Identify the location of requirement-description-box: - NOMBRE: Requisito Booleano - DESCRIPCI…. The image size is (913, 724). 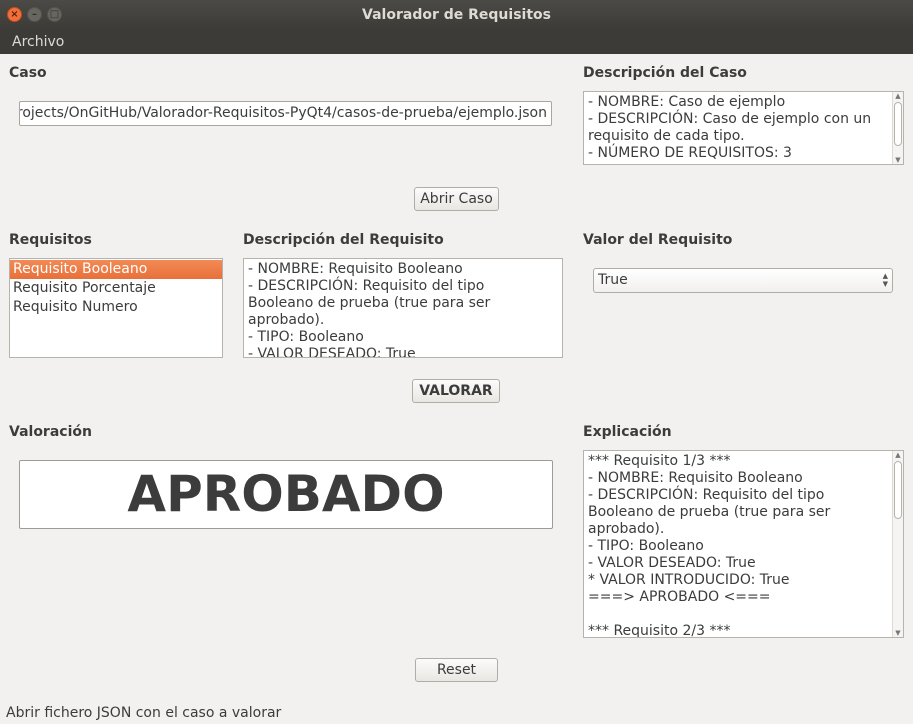
(403, 308).